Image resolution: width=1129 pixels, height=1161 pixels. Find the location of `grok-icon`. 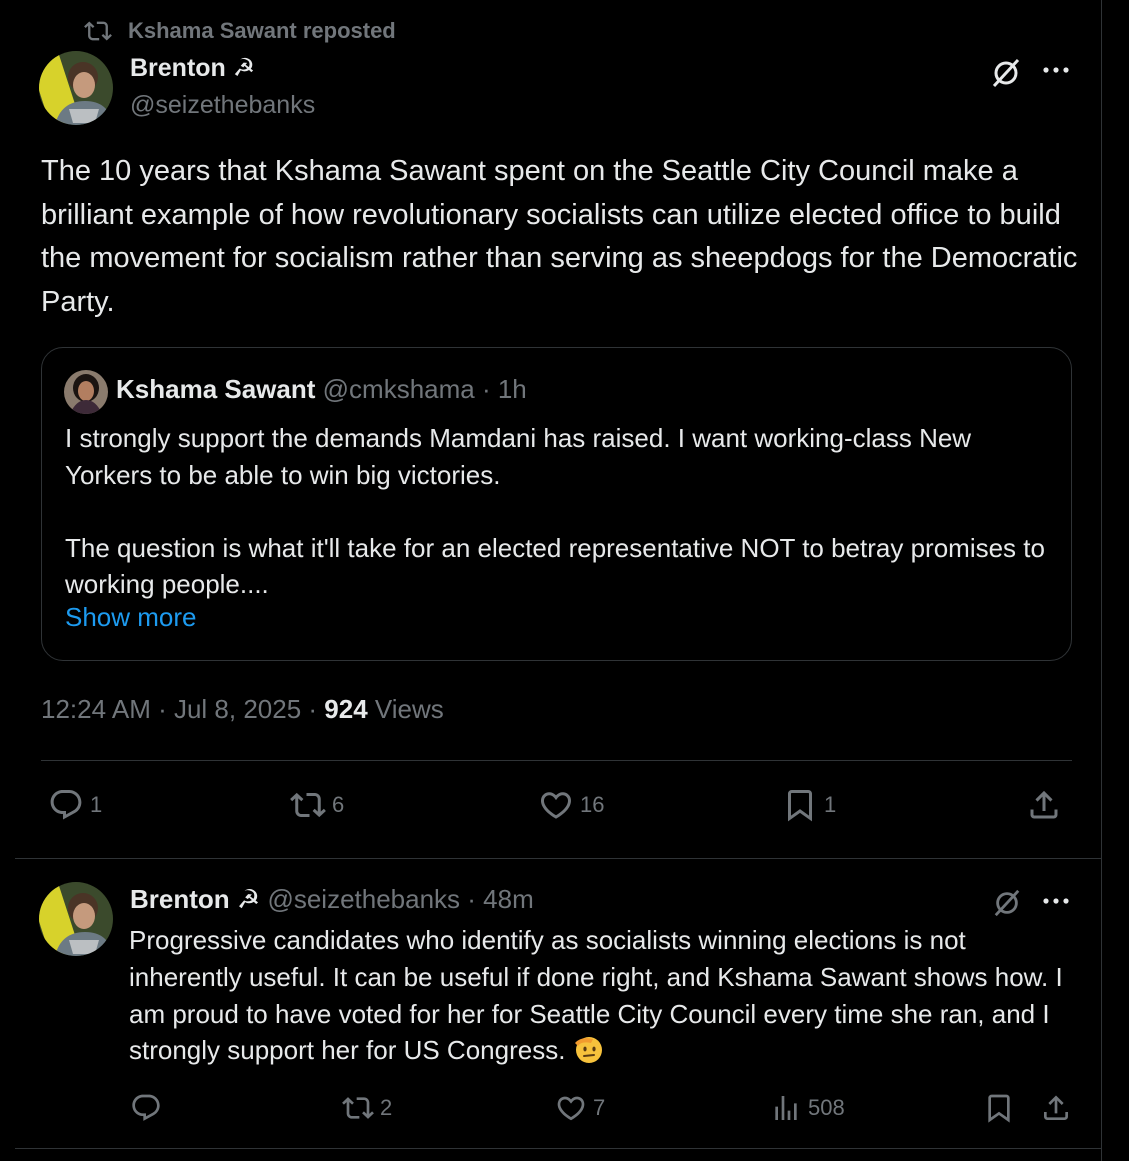

grok-icon is located at coordinates (1006, 73).